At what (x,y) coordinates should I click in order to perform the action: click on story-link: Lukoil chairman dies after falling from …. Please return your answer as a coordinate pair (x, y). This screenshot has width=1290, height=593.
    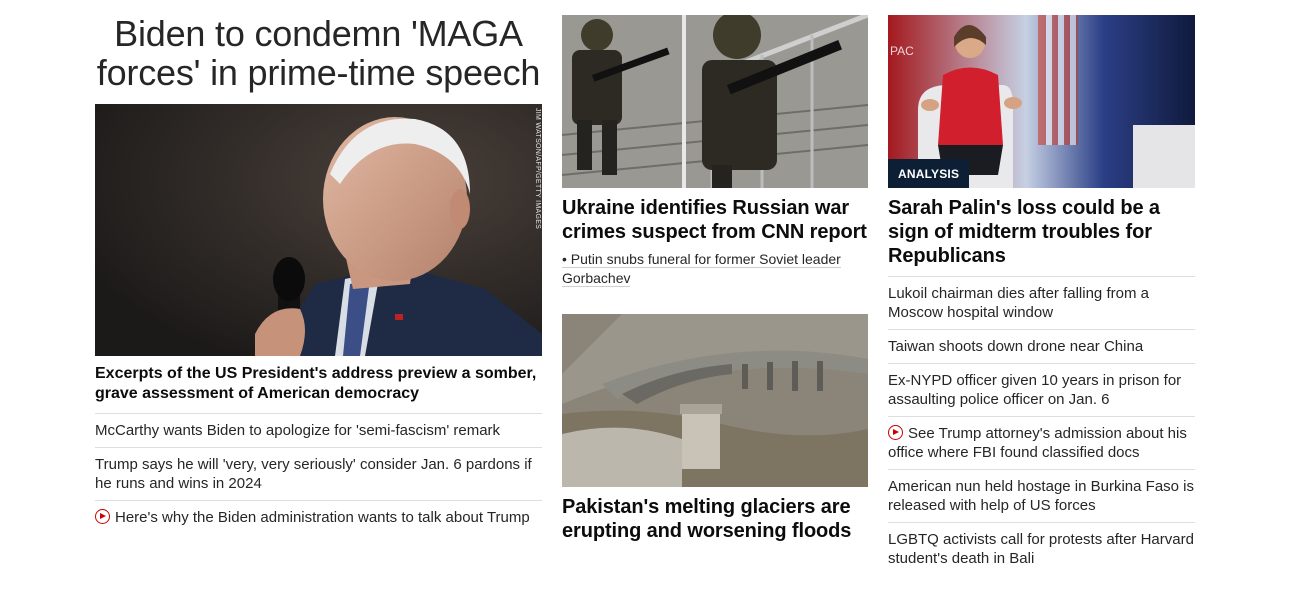
    Looking at the image, I should click on (1018, 303).